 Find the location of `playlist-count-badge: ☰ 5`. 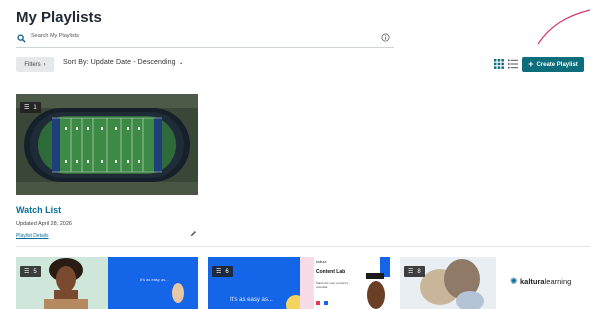

playlist-count-badge: ☰ 5 is located at coordinates (30, 271).